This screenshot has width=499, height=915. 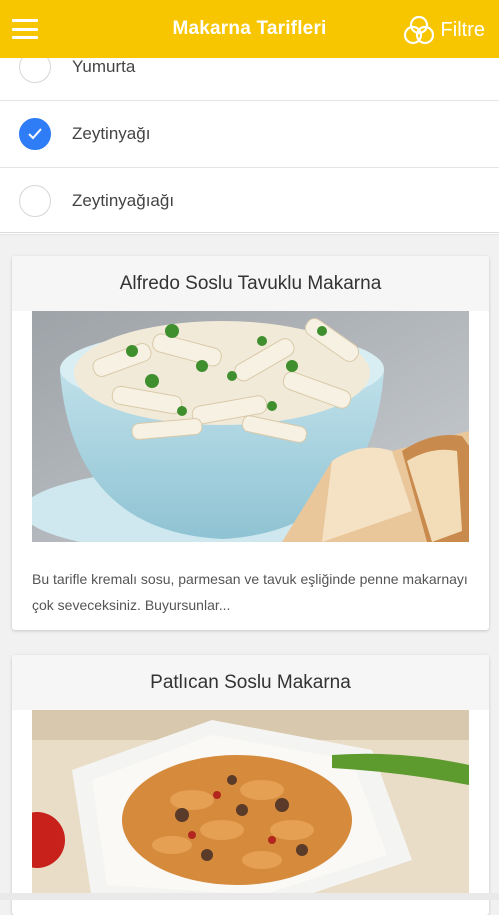 I want to click on app-bar: Makarna Tarifleri Filtre, so click(x=249, y=29).